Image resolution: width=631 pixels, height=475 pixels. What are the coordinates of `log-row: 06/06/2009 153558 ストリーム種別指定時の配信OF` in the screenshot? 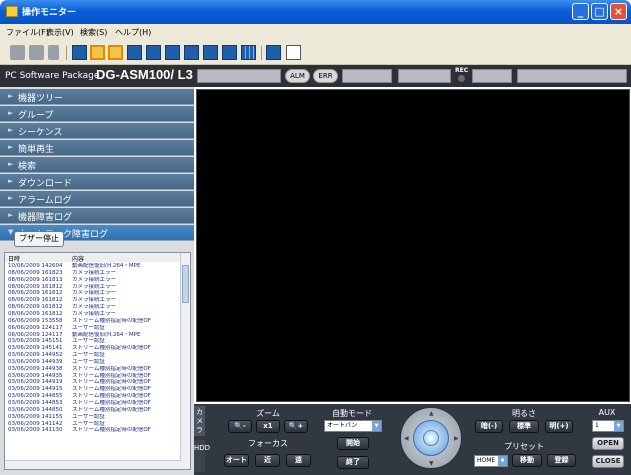 It's located at (93, 321).